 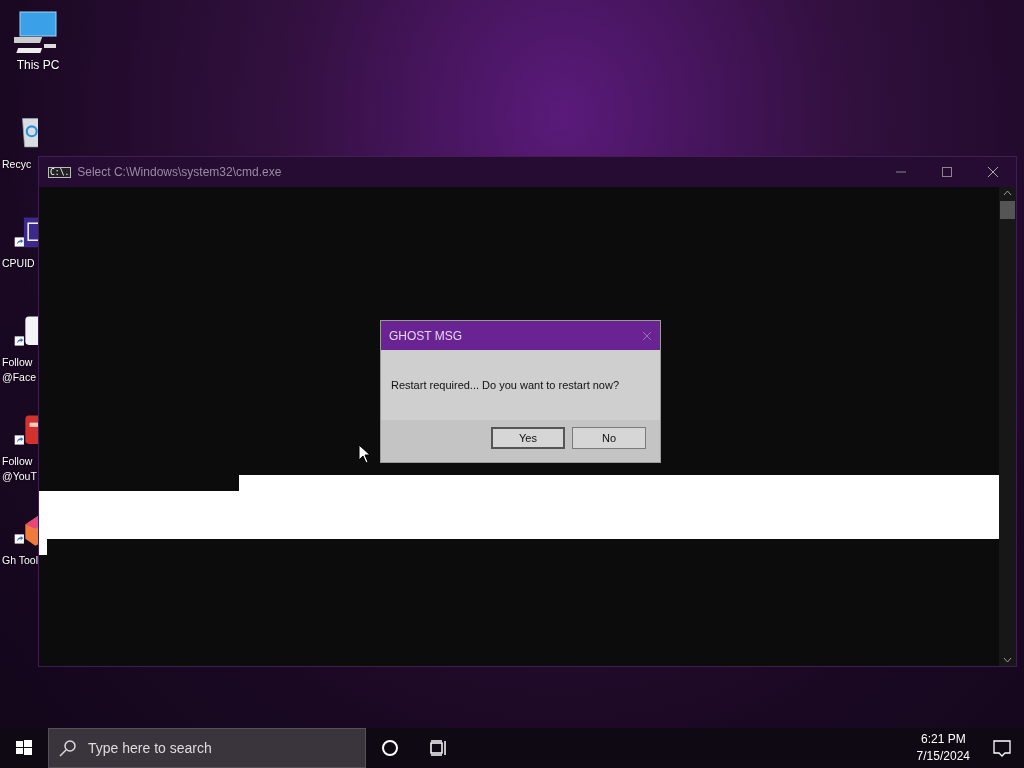 I want to click on dialog-button: No, so click(x=609, y=438).